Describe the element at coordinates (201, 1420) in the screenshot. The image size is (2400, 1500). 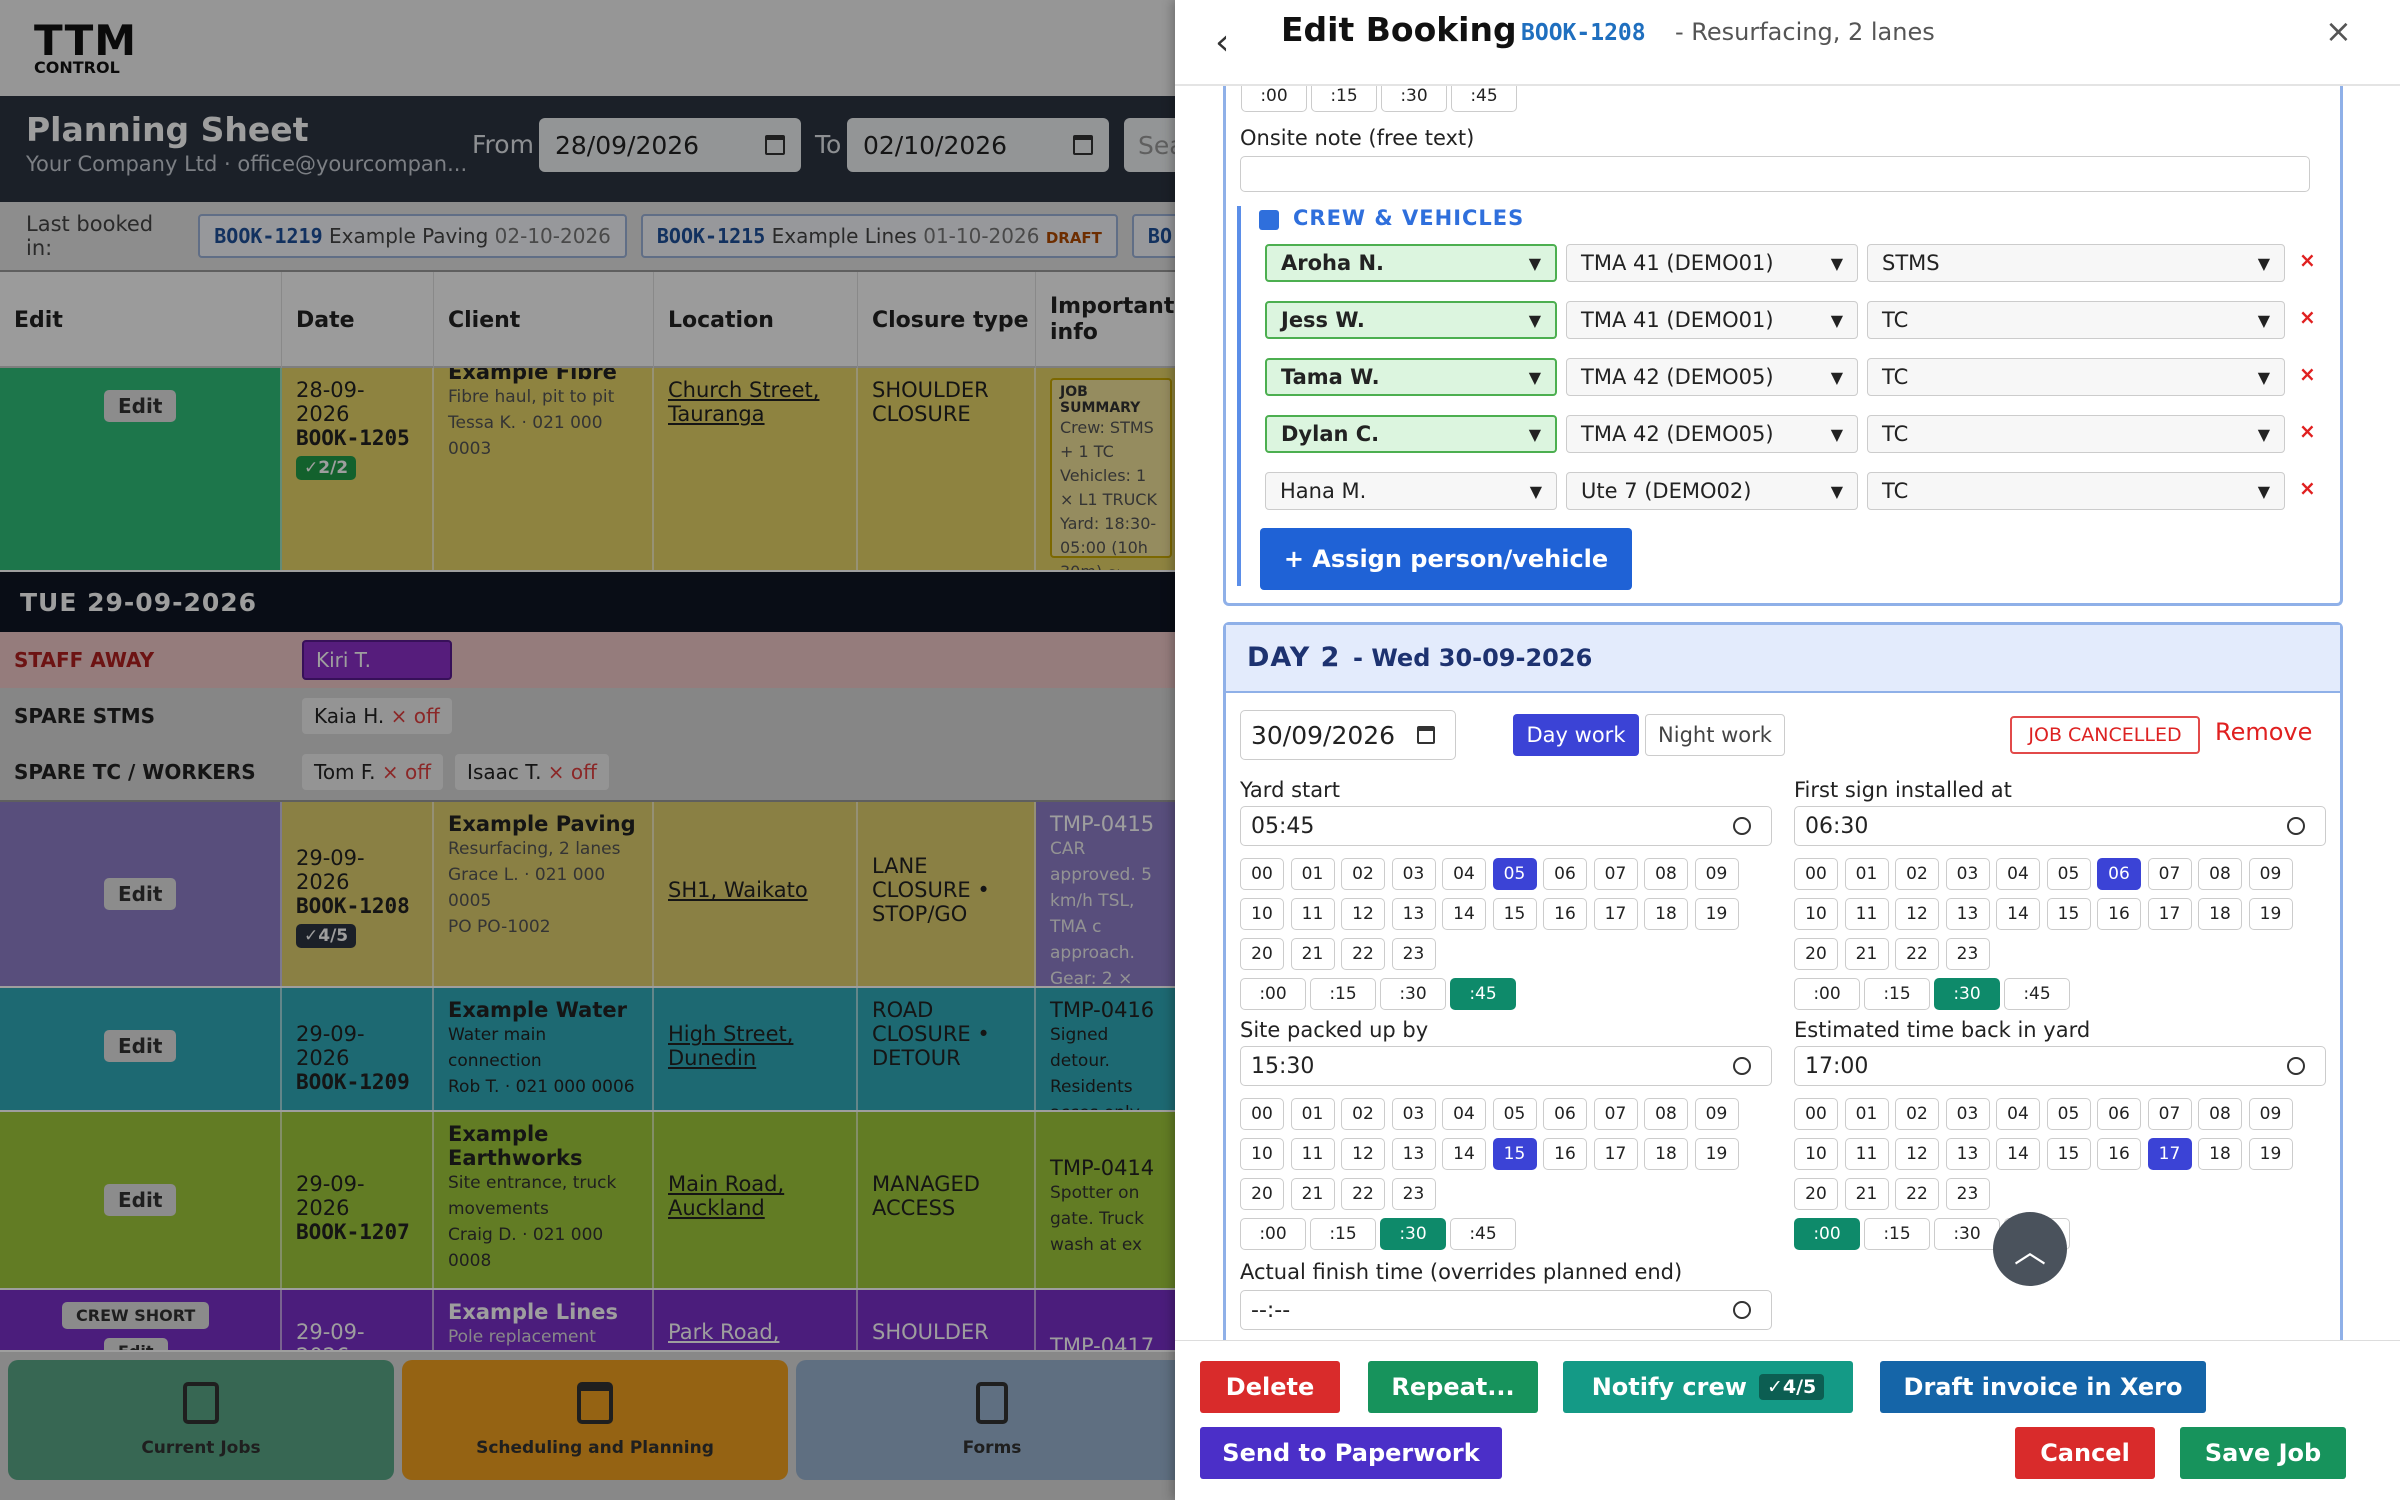
I see `tile-current-jobs: Current Jobs` at that location.